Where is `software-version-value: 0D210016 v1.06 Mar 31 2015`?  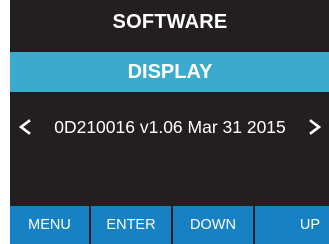 software-version-value: 0D210016 v1.06 Mar 31 2015 is located at coordinates (170, 126).